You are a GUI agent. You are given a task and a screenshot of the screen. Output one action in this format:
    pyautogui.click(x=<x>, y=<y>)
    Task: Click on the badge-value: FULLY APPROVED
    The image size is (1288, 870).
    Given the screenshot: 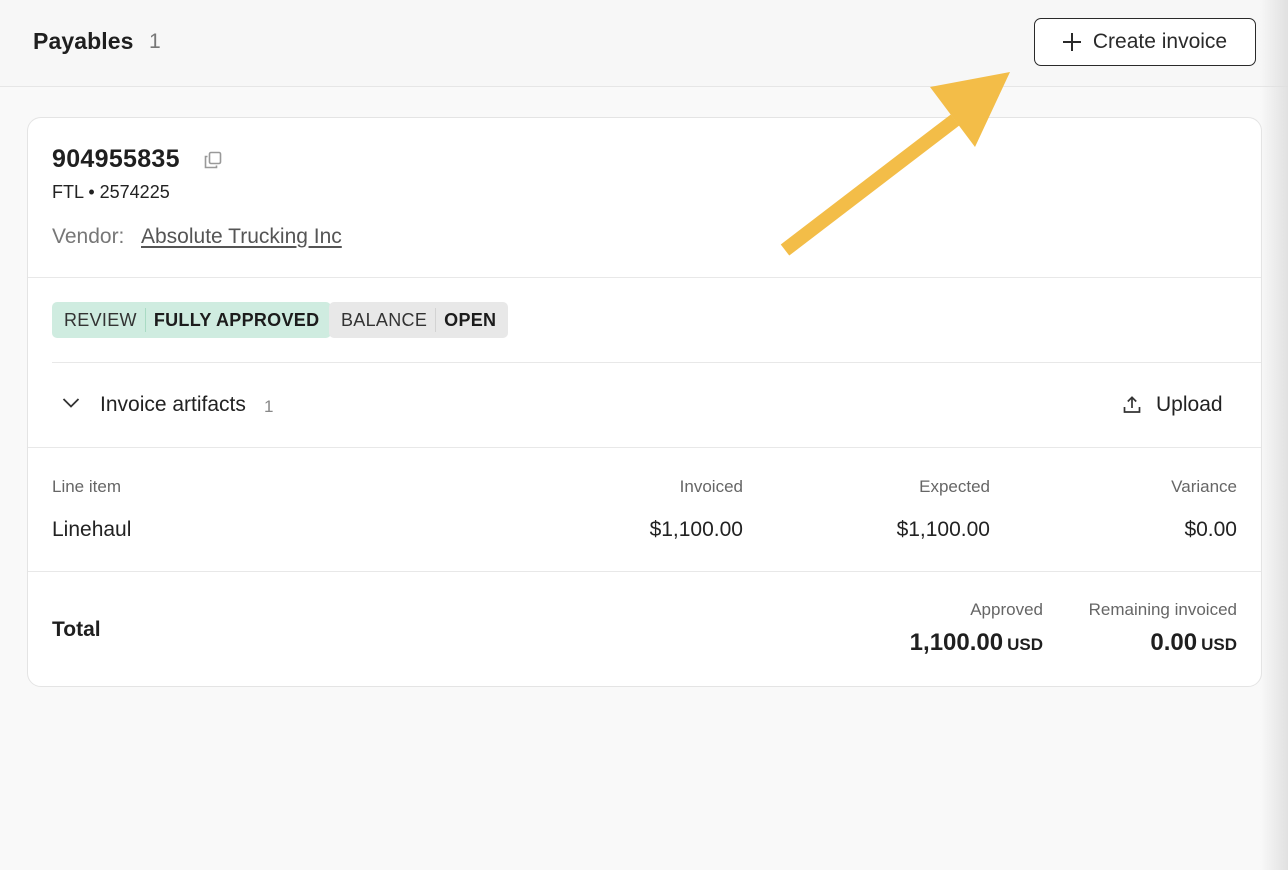 What is the action you would take?
    pyautogui.click(x=236, y=319)
    